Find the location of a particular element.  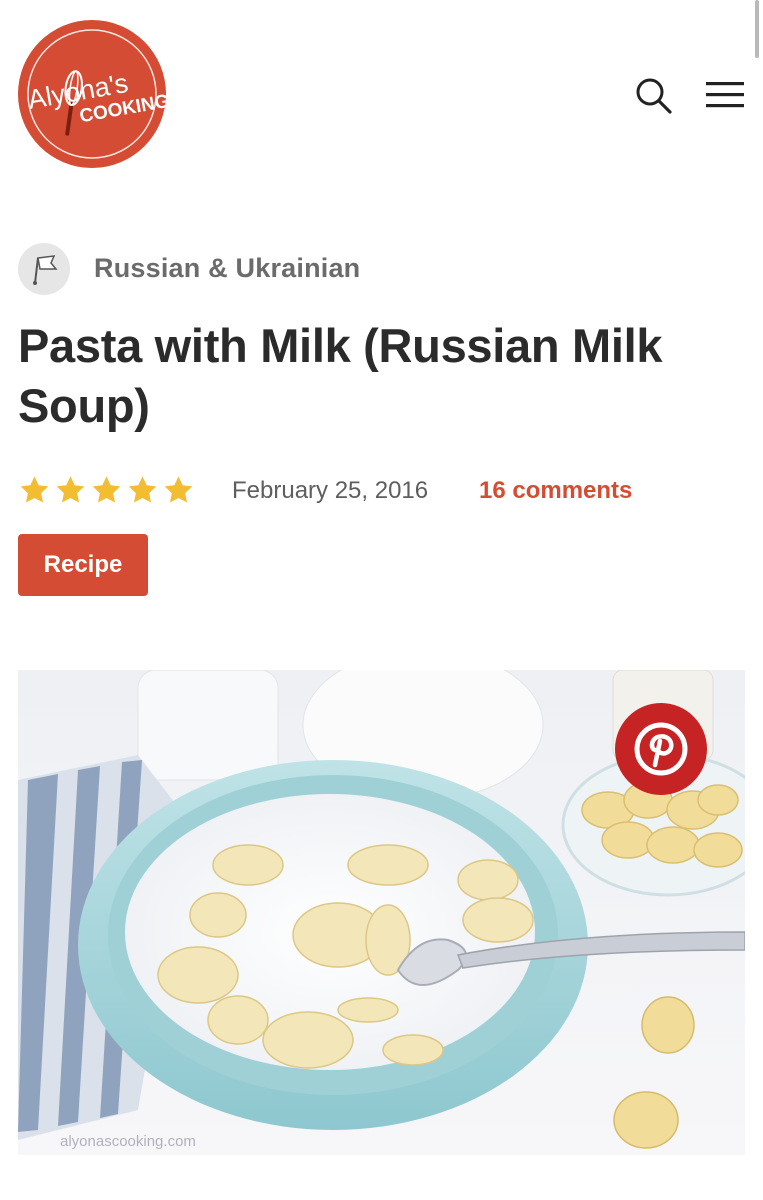

jump-to-recipe-button: Recipe is located at coordinates (83, 565).